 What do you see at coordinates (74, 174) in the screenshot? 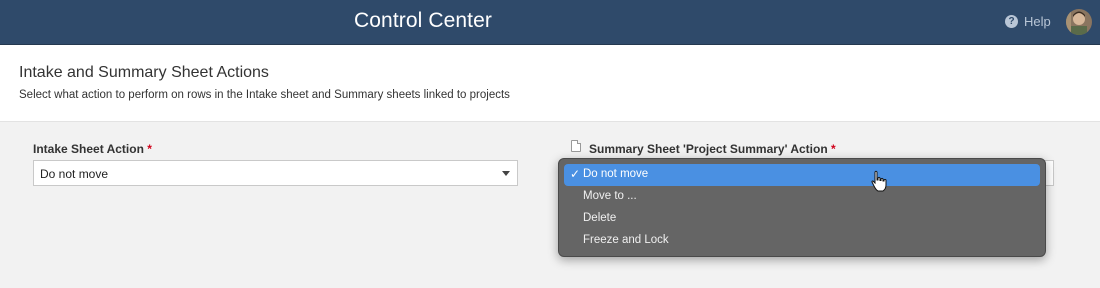
I see `intake-action-value: Do not move` at bounding box center [74, 174].